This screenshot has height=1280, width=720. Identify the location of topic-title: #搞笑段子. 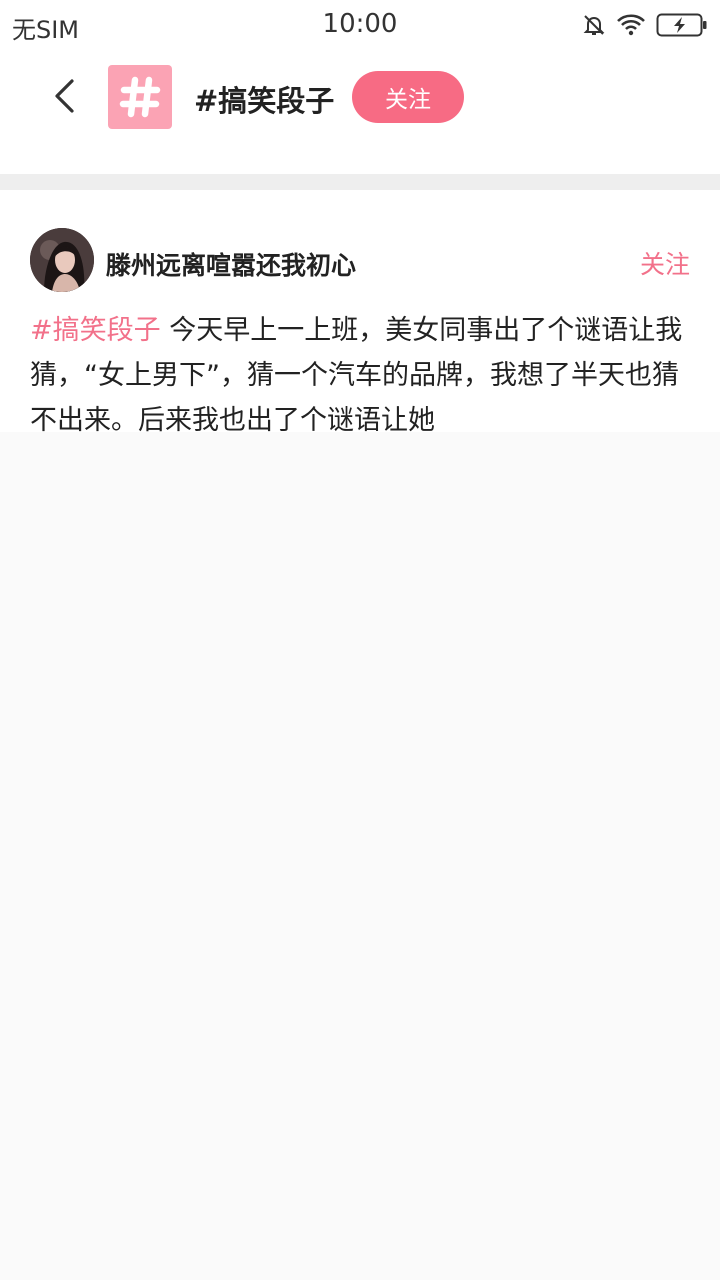
(264, 101).